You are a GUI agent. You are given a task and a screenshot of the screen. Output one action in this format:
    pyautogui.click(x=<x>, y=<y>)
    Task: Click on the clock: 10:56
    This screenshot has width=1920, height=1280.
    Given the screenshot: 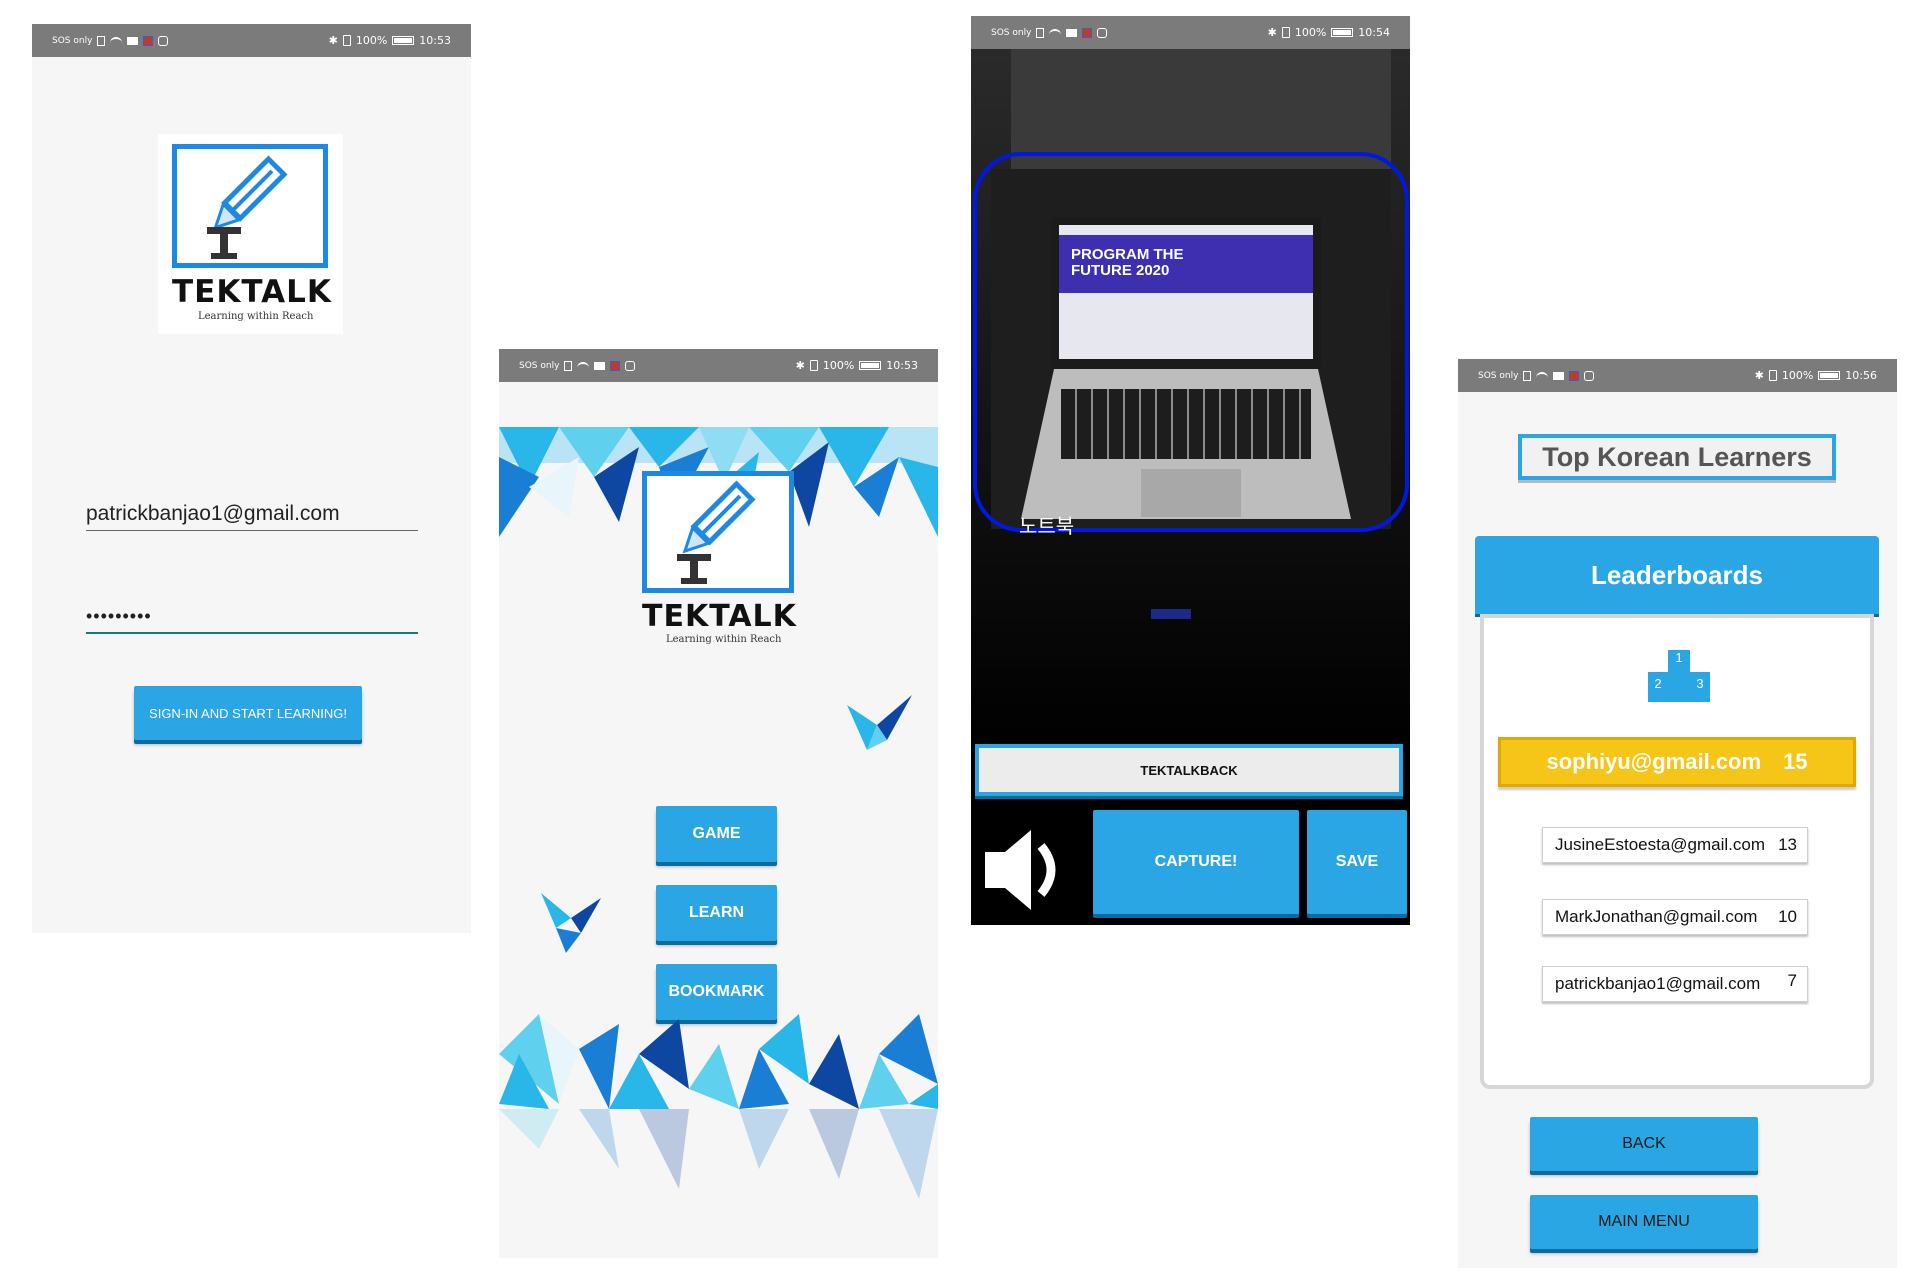 What is the action you would take?
    pyautogui.click(x=1861, y=375)
    